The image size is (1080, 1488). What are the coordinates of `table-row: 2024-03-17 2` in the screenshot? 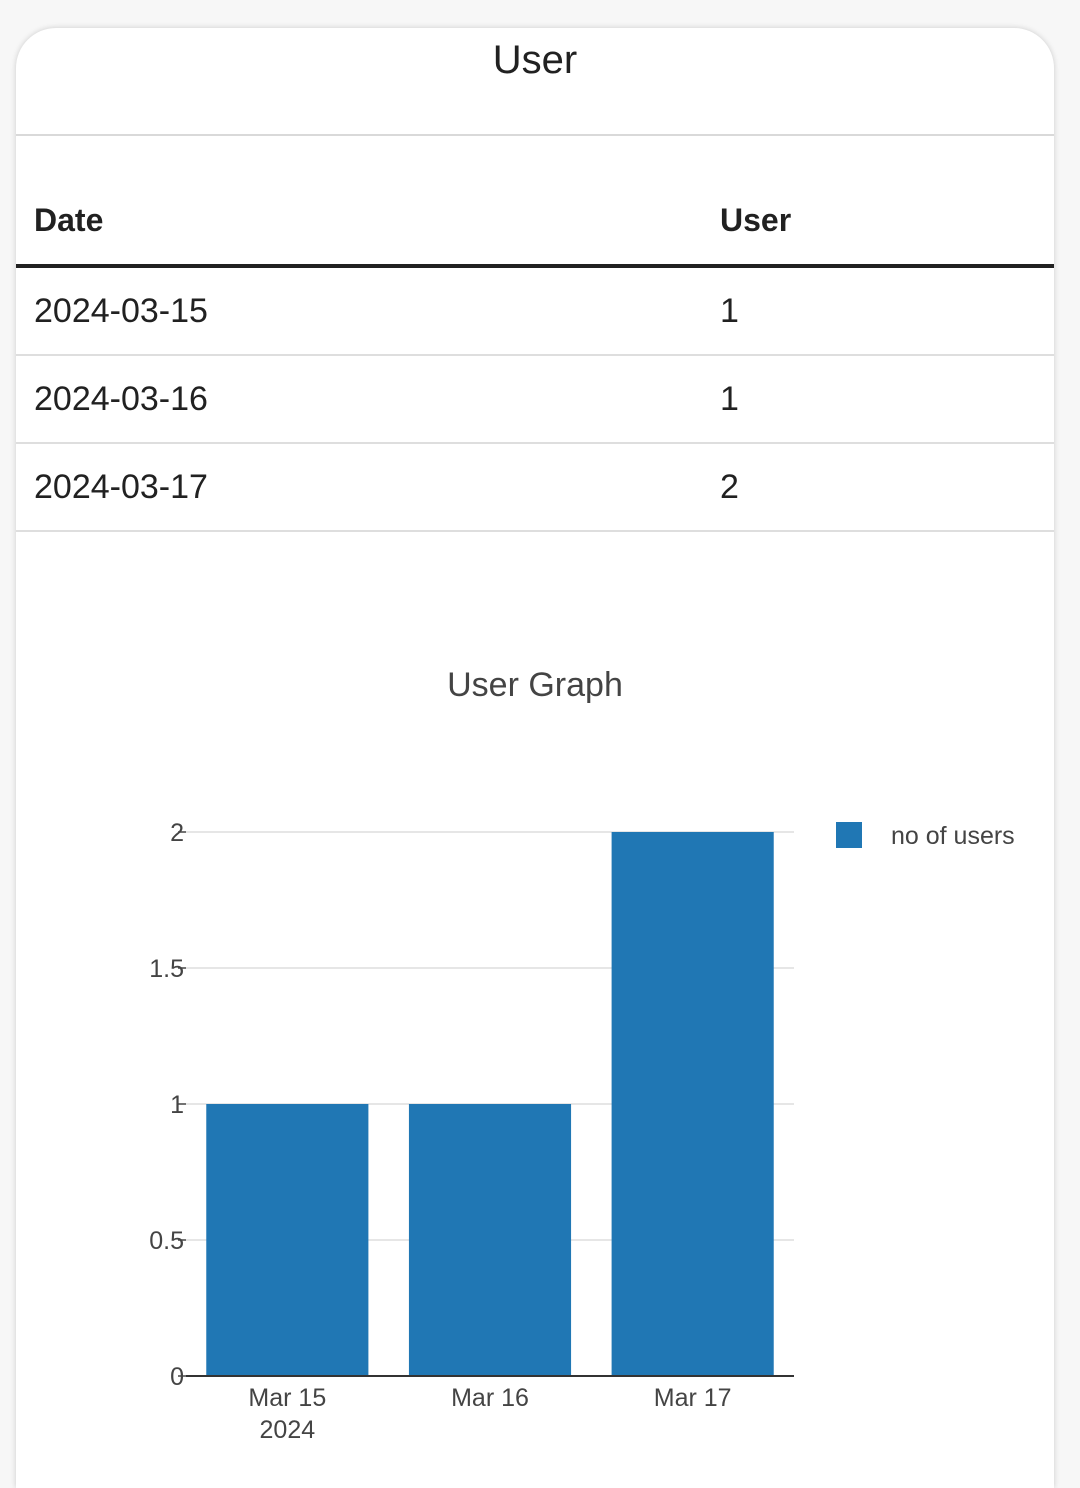 It's located at (535, 487).